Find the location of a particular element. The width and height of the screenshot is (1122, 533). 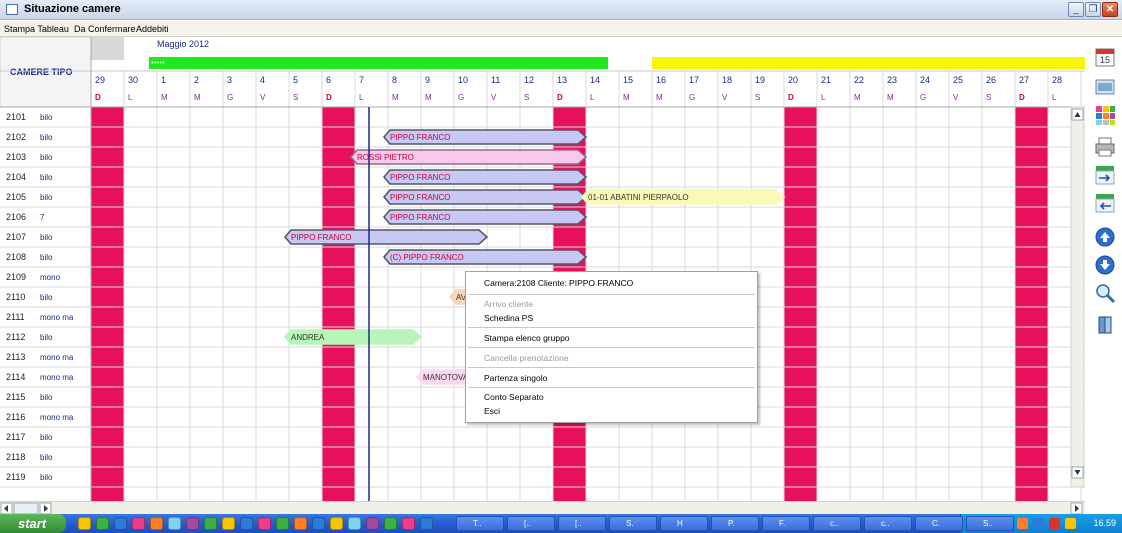

vertical-scrollbar is located at coordinates (1077, 297).